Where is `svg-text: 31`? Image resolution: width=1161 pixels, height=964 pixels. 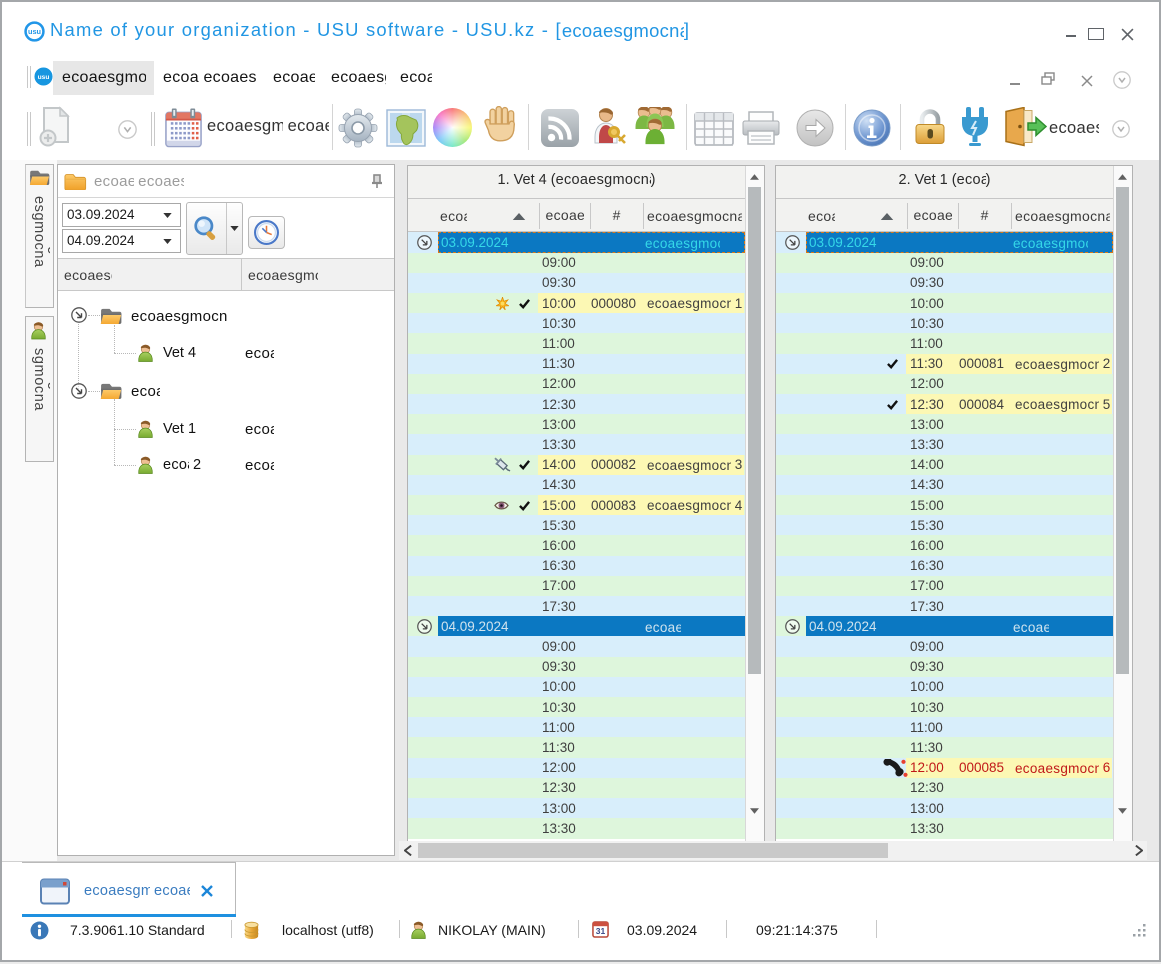 svg-text: 31 is located at coordinates (601, 931).